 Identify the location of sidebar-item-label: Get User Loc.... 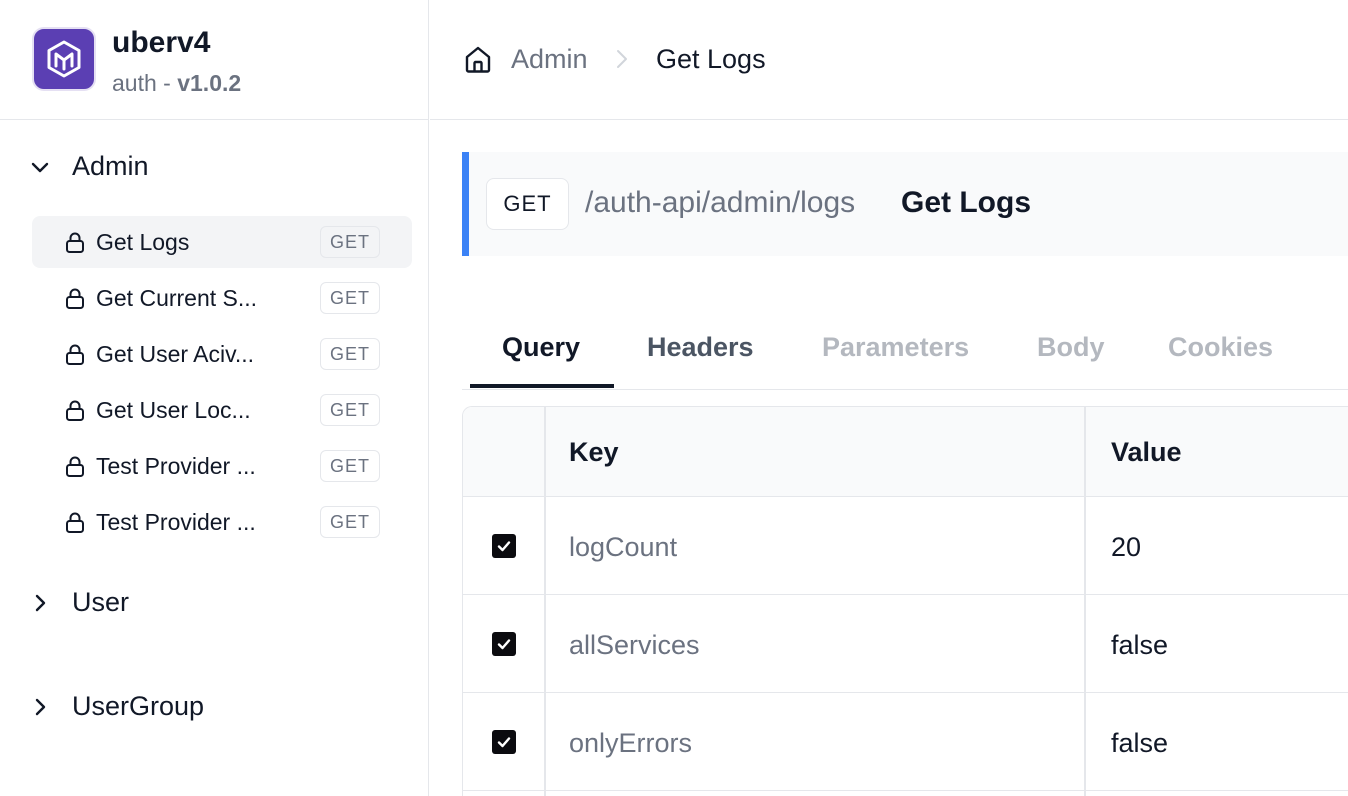
(173, 410).